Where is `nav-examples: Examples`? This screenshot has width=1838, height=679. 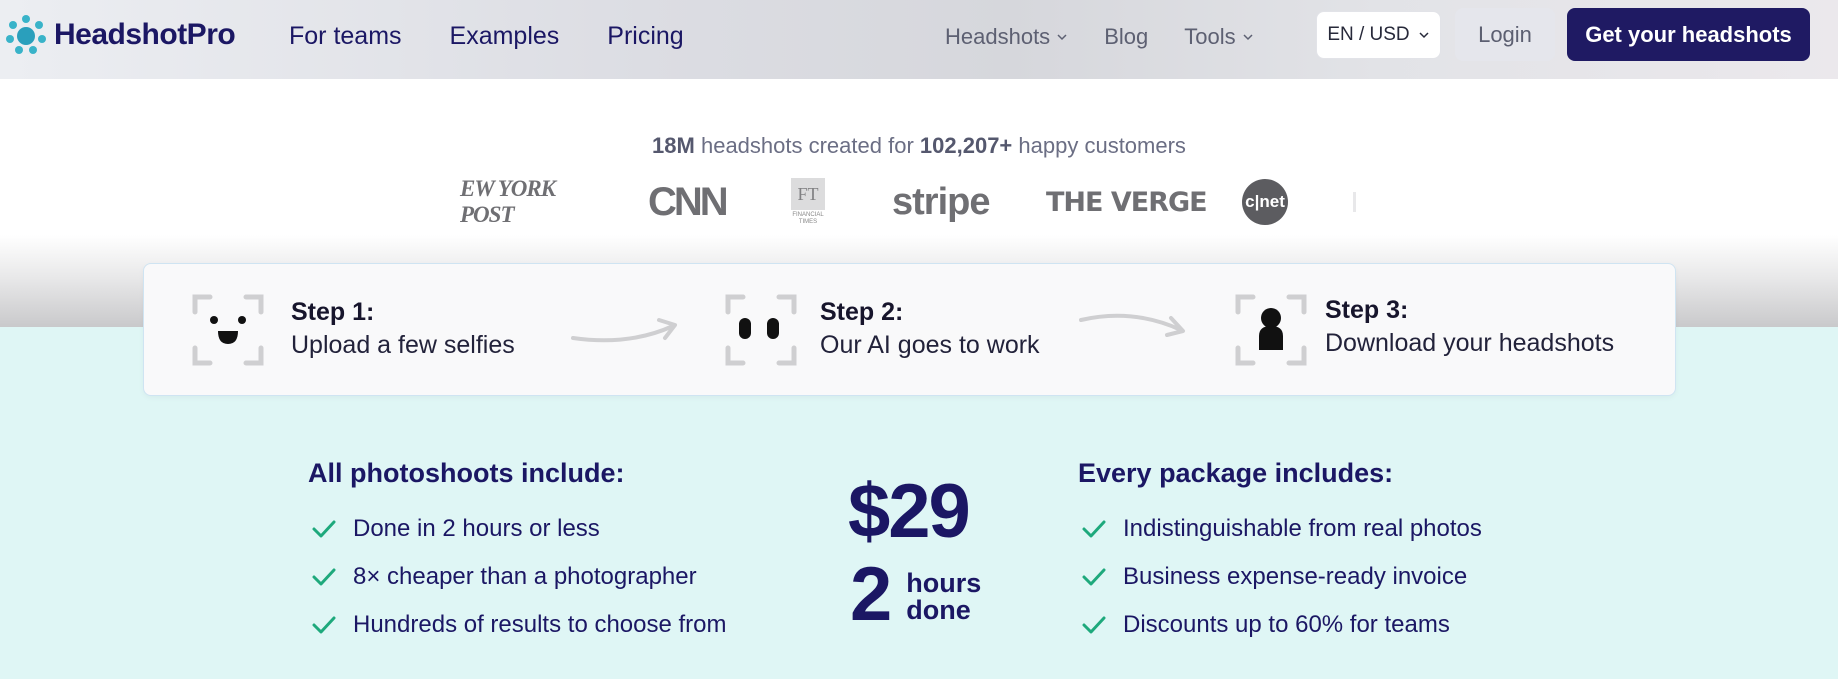 nav-examples: Examples is located at coordinates (505, 36).